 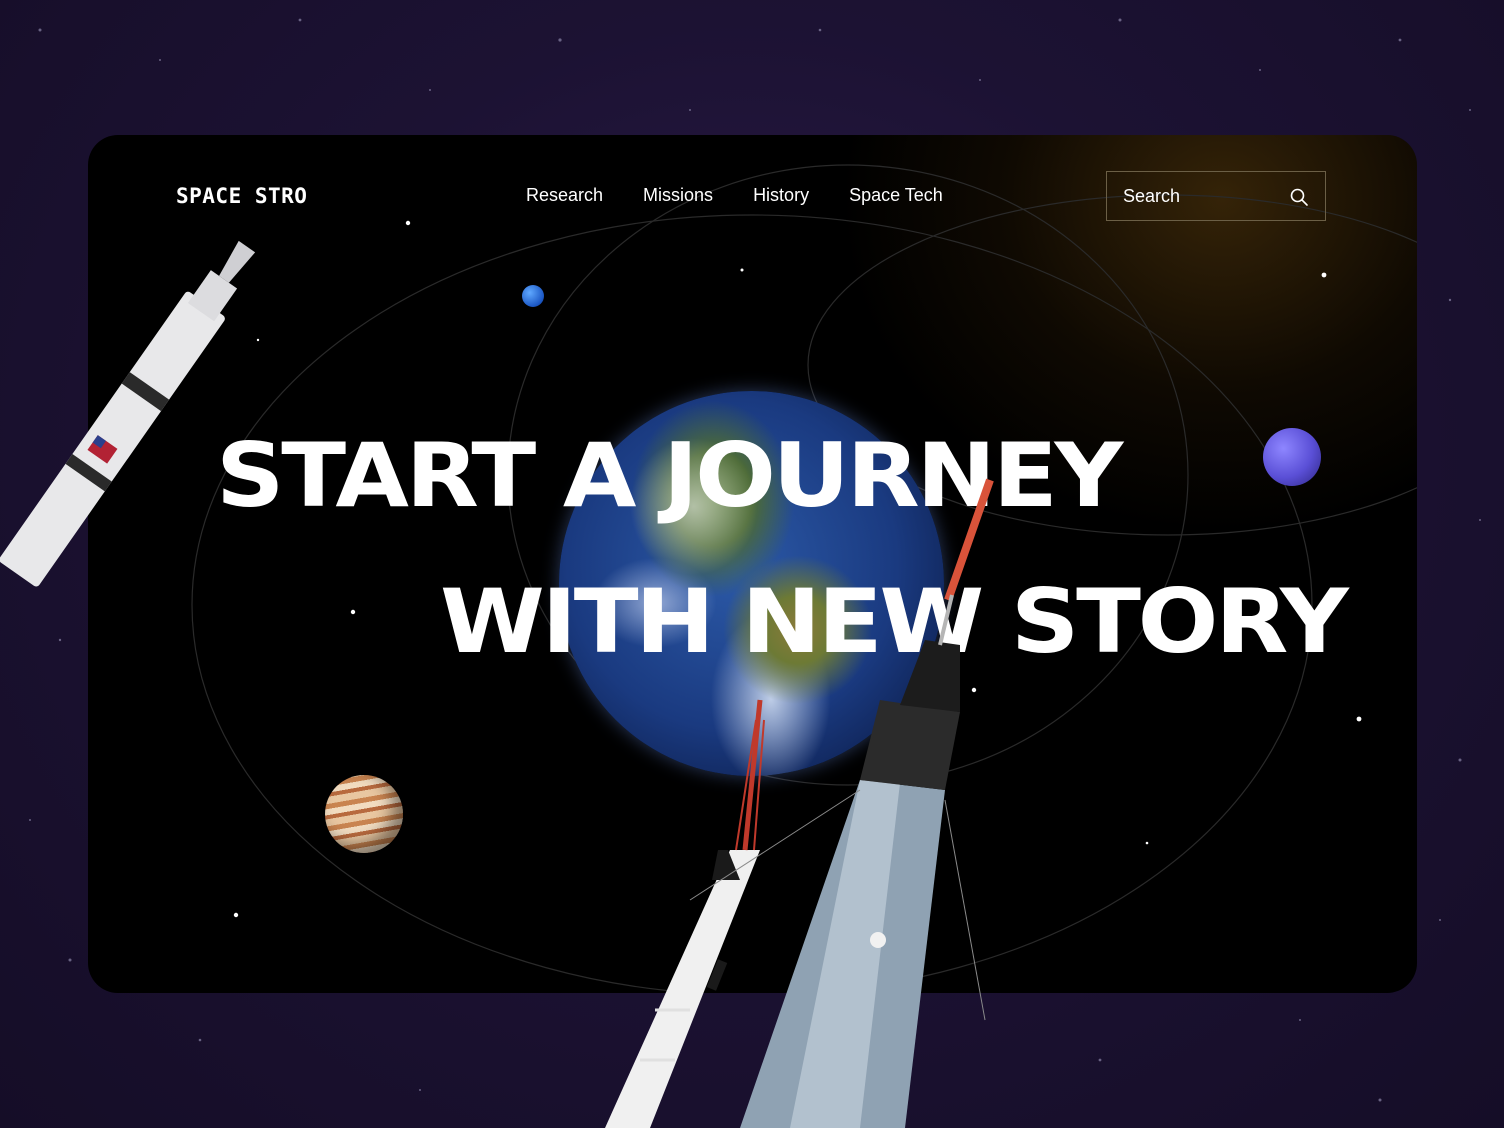 I want to click on search-icon, so click(x=1299, y=197).